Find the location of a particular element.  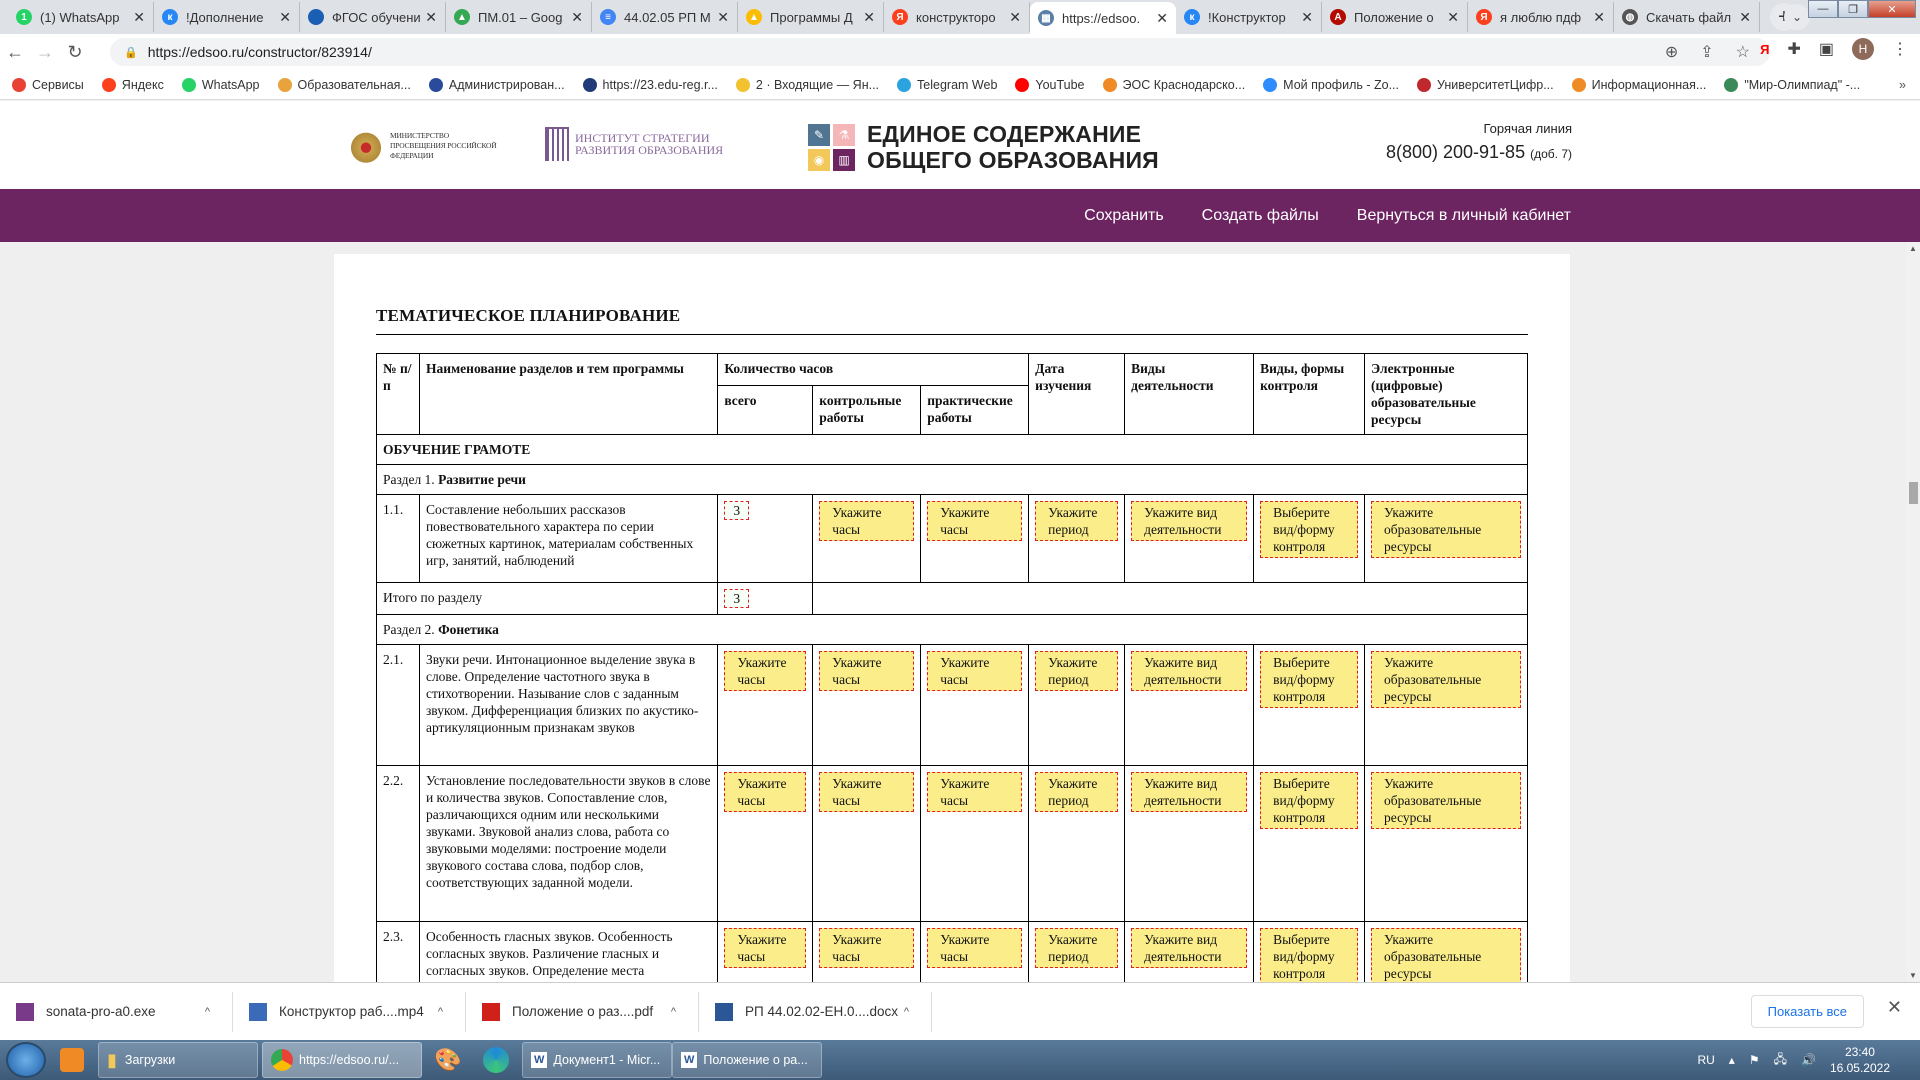

browser-tab: 1 (1) WhatsApp ✕ is located at coordinates (81, 17).